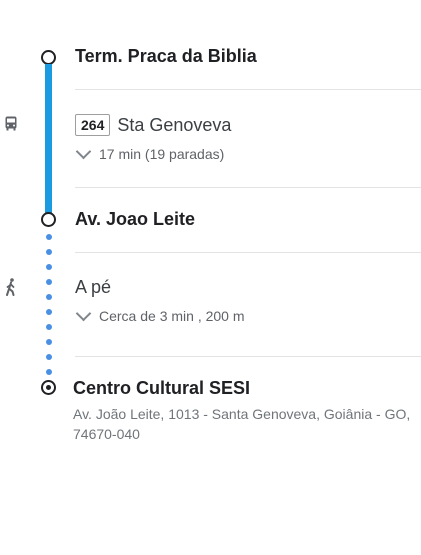 The width and height of the screenshot is (421, 555). I want to click on transfer-stop-marker, so click(48, 219).